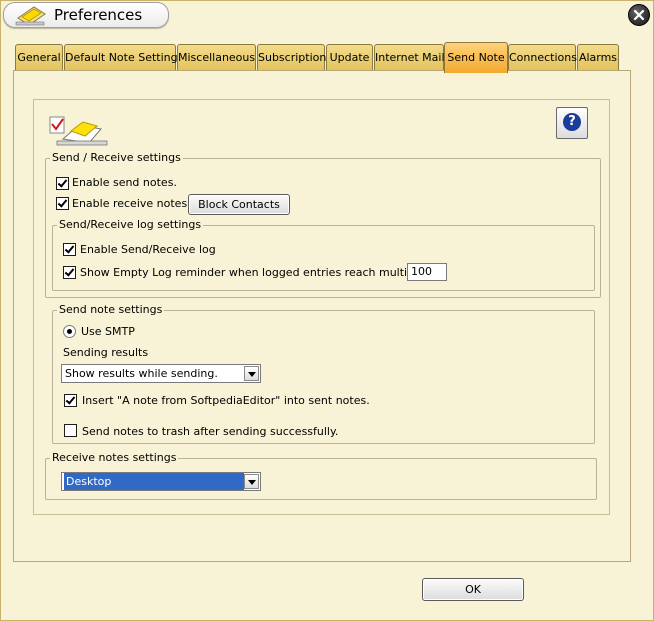 Image resolution: width=654 pixels, height=621 pixels. Describe the element at coordinates (69, 272) in the screenshot. I see `empty-log-checkbox` at that location.